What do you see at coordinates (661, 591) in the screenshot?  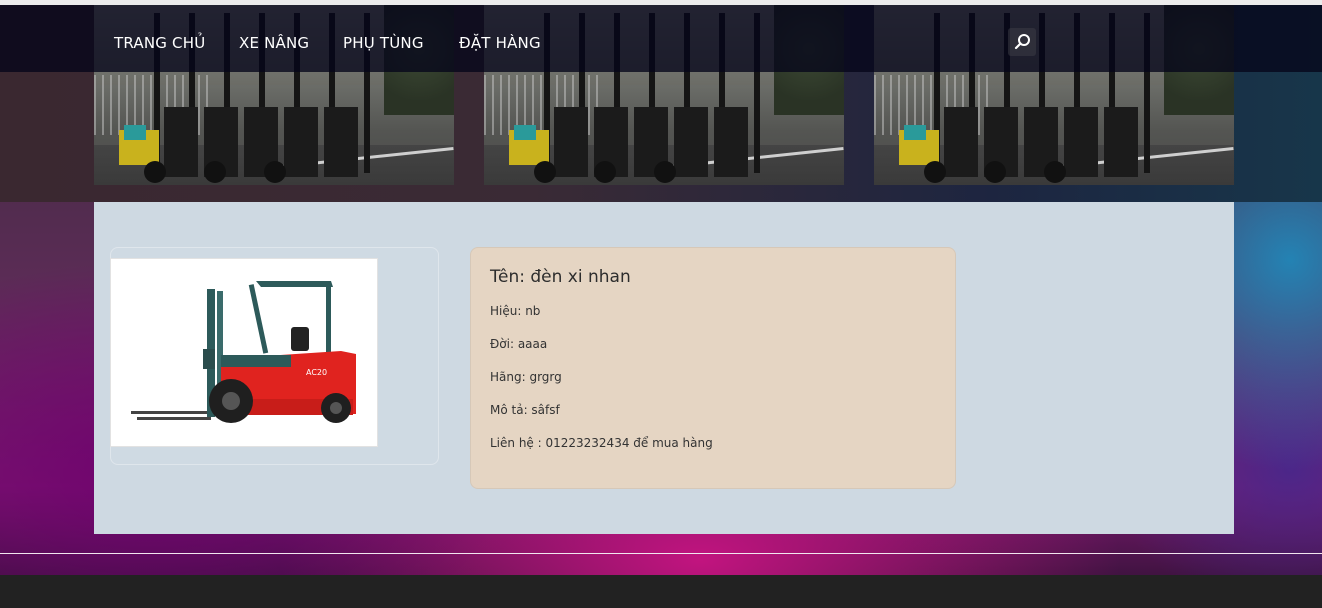 I see `footer` at bounding box center [661, 591].